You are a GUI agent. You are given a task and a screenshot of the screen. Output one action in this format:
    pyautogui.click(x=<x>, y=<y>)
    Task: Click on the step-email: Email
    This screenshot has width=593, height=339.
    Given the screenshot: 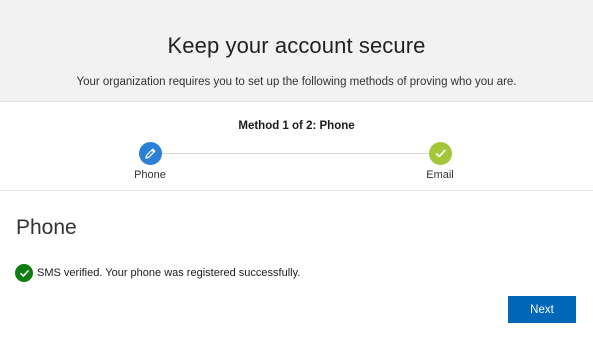 What is the action you would take?
    pyautogui.click(x=440, y=161)
    